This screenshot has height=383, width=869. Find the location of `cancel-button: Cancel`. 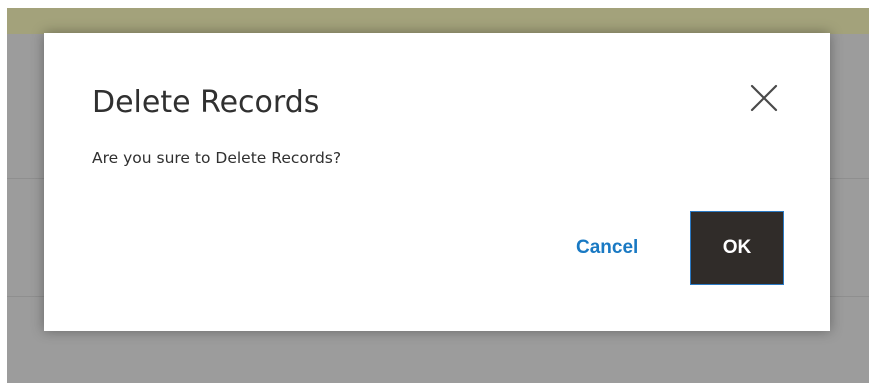

cancel-button: Cancel is located at coordinates (607, 248).